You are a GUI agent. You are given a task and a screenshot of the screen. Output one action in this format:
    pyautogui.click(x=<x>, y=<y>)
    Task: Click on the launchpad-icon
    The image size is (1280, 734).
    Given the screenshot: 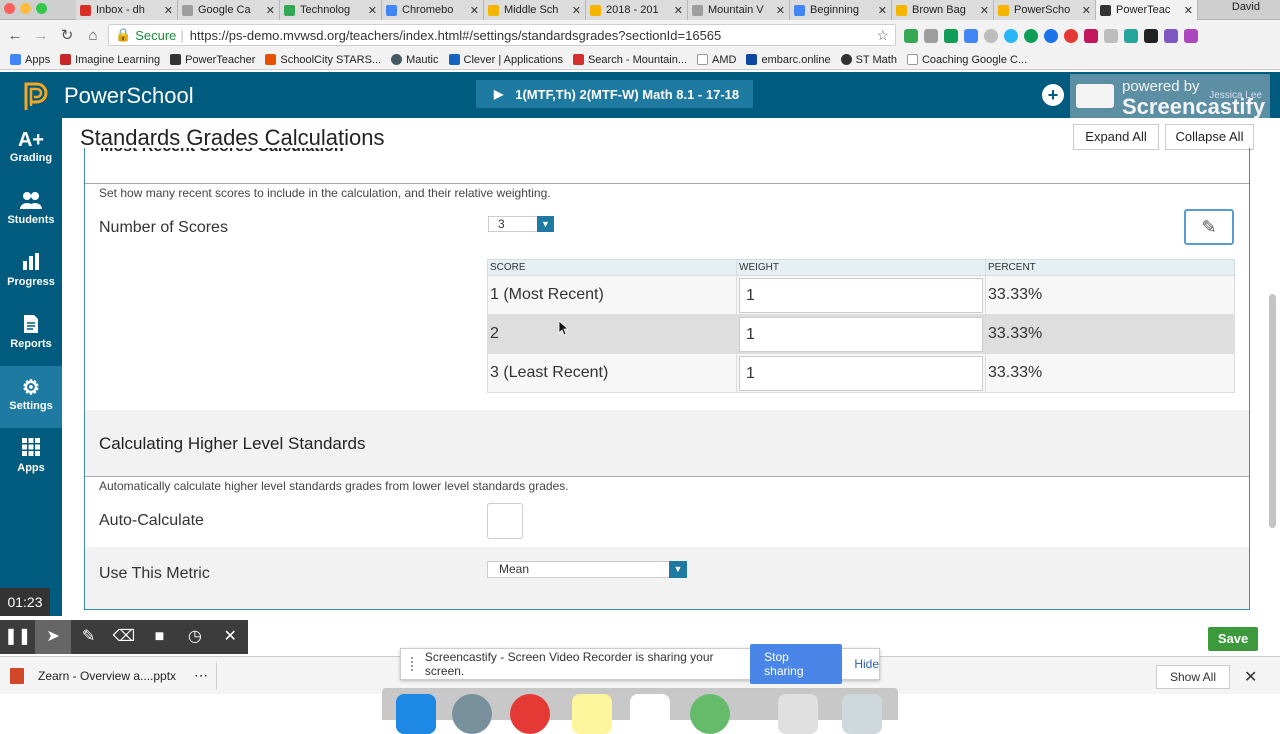 What is the action you would take?
    pyautogui.click(x=472, y=714)
    